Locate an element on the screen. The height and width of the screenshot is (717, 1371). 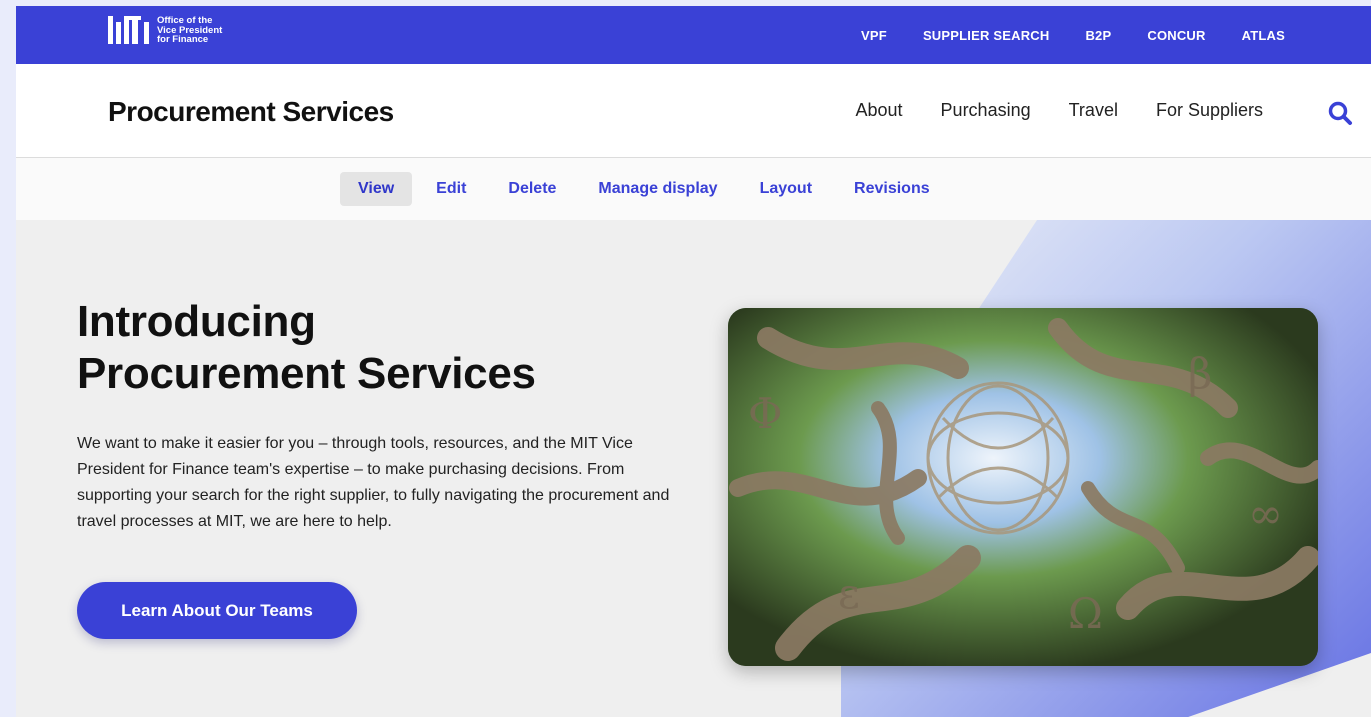
tab-layout: Layout is located at coordinates (786, 189).